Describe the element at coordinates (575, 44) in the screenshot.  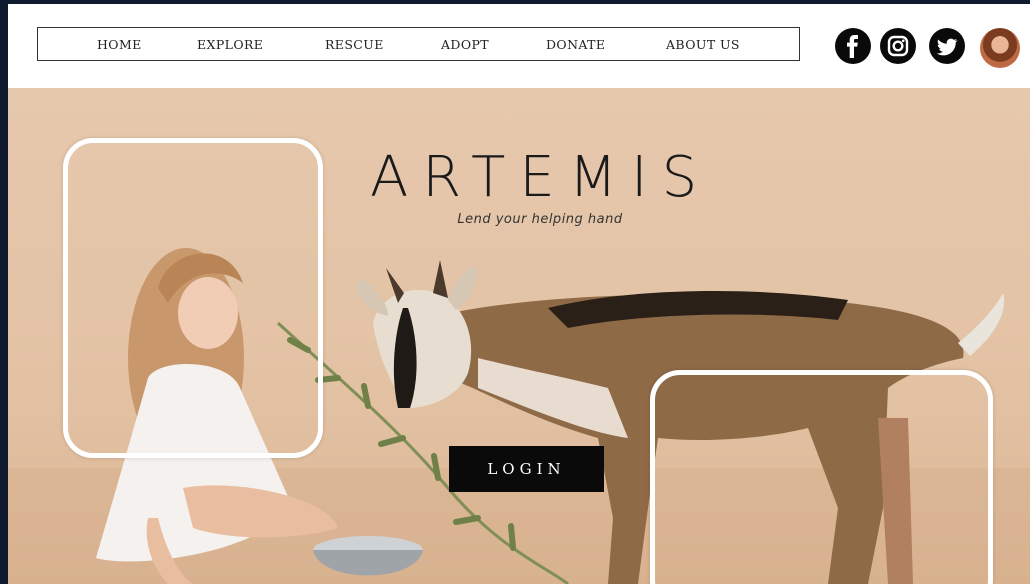
I see `nav-donate: DONATE` at that location.